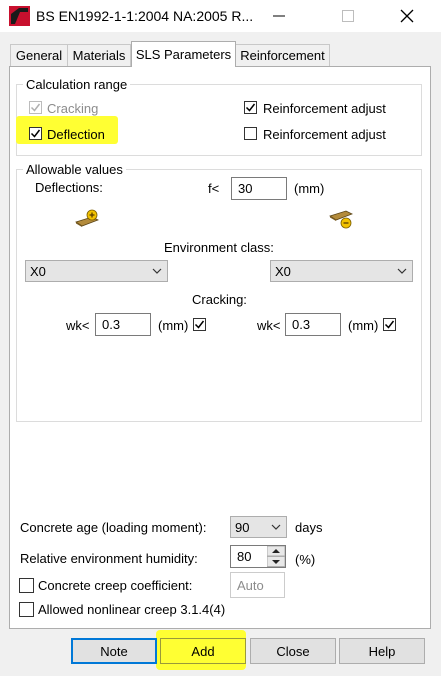 This screenshot has height=676, width=441. I want to click on app-icon, so click(19, 16).